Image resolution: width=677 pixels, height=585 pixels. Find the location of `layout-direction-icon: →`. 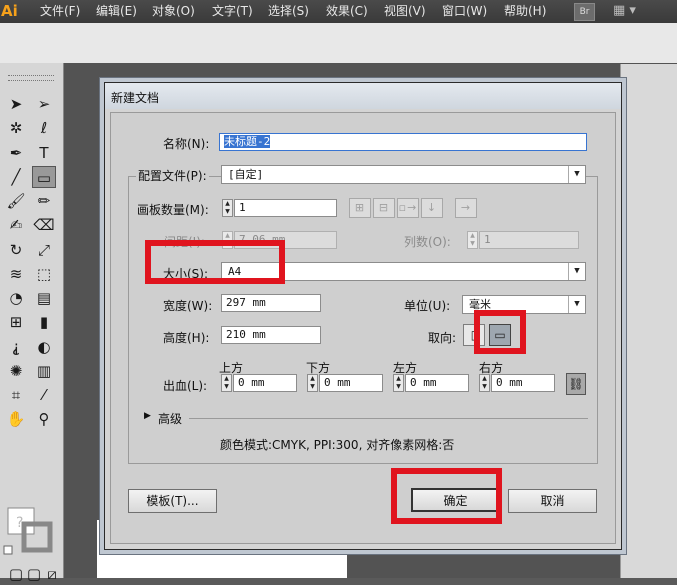

layout-direction-icon: → is located at coordinates (466, 208).